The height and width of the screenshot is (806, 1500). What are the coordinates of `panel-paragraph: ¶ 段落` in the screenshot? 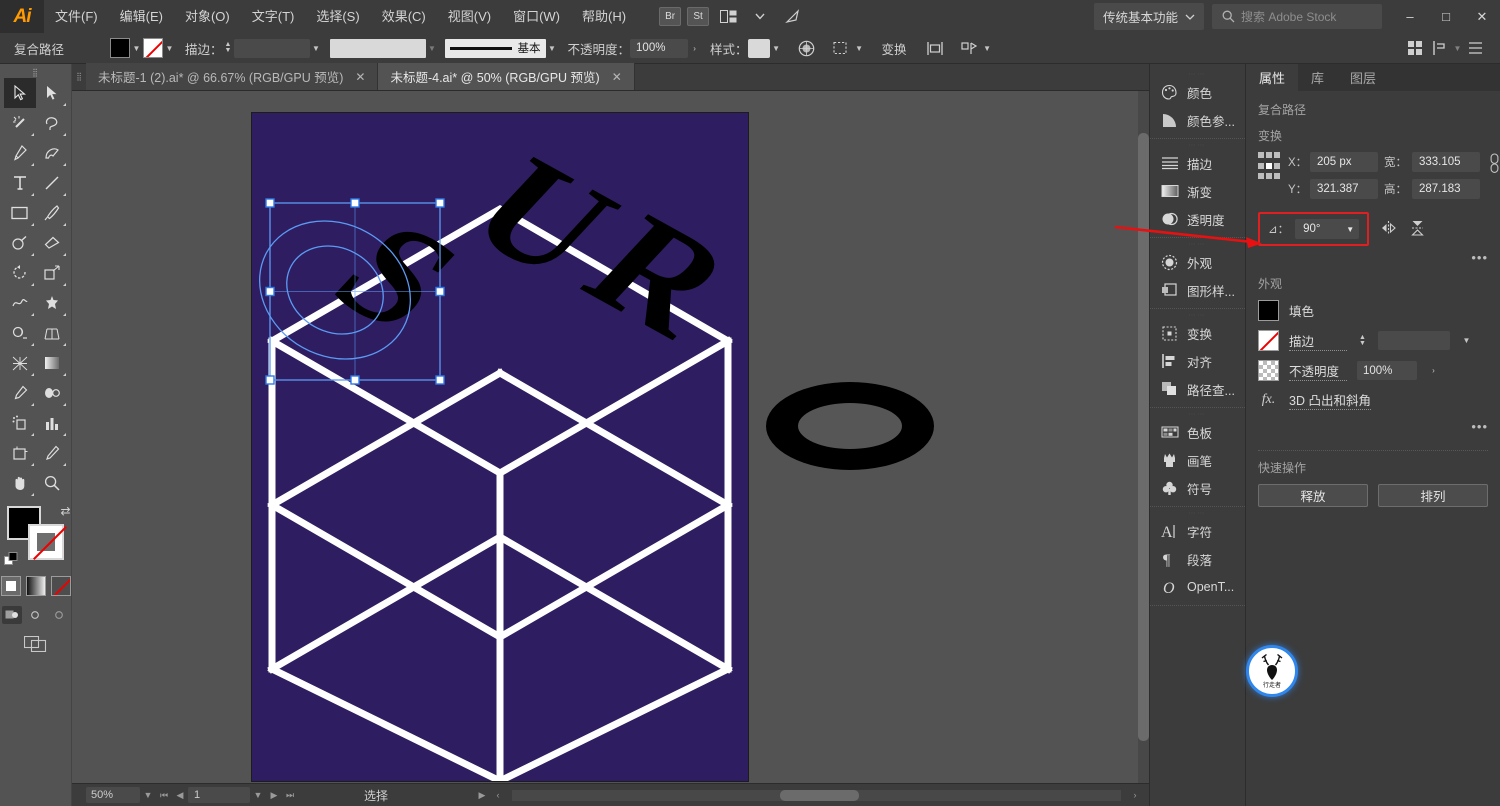 It's located at (1197, 559).